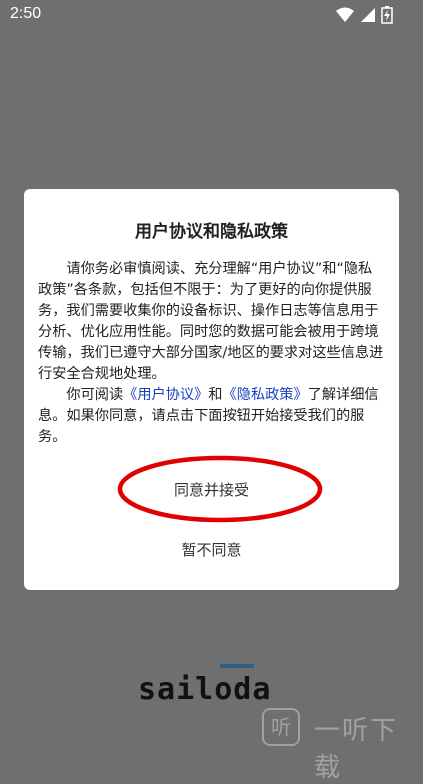 This screenshot has height=784, width=423. I want to click on battery-icon, so click(387, 15).